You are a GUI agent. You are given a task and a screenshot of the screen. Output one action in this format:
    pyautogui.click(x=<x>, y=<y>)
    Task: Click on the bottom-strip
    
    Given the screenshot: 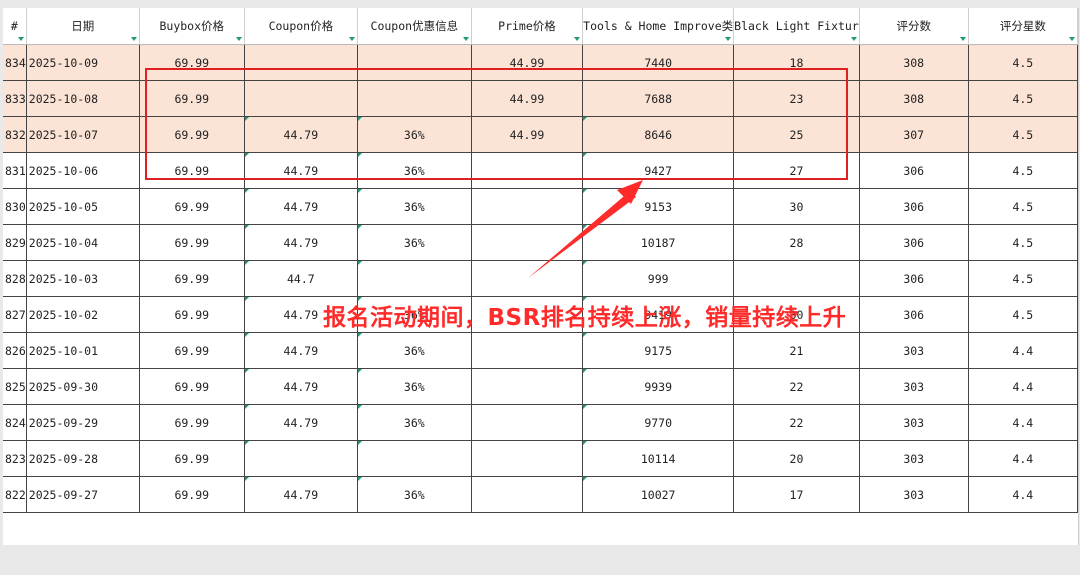 What is the action you would take?
    pyautogui.click(x=540, y=560)
    